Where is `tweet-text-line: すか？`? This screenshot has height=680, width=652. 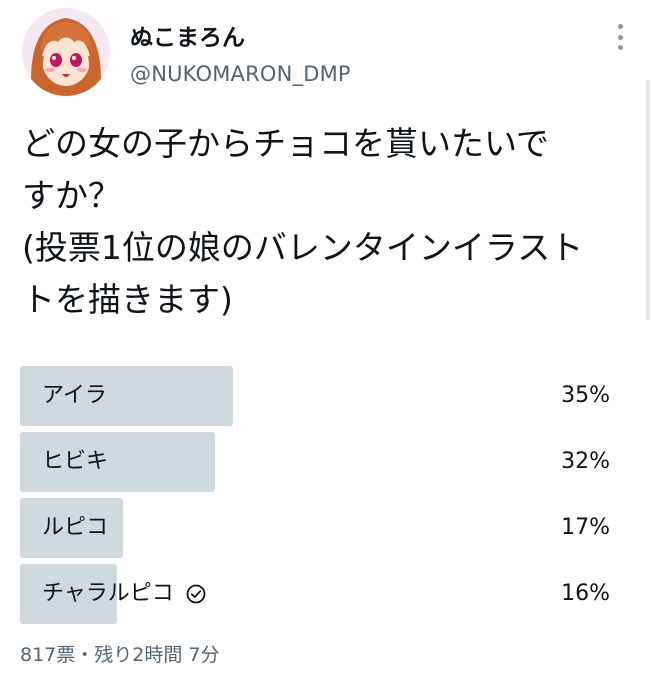
tweet-text-line: すか？ is located at coordinates (71, 195).